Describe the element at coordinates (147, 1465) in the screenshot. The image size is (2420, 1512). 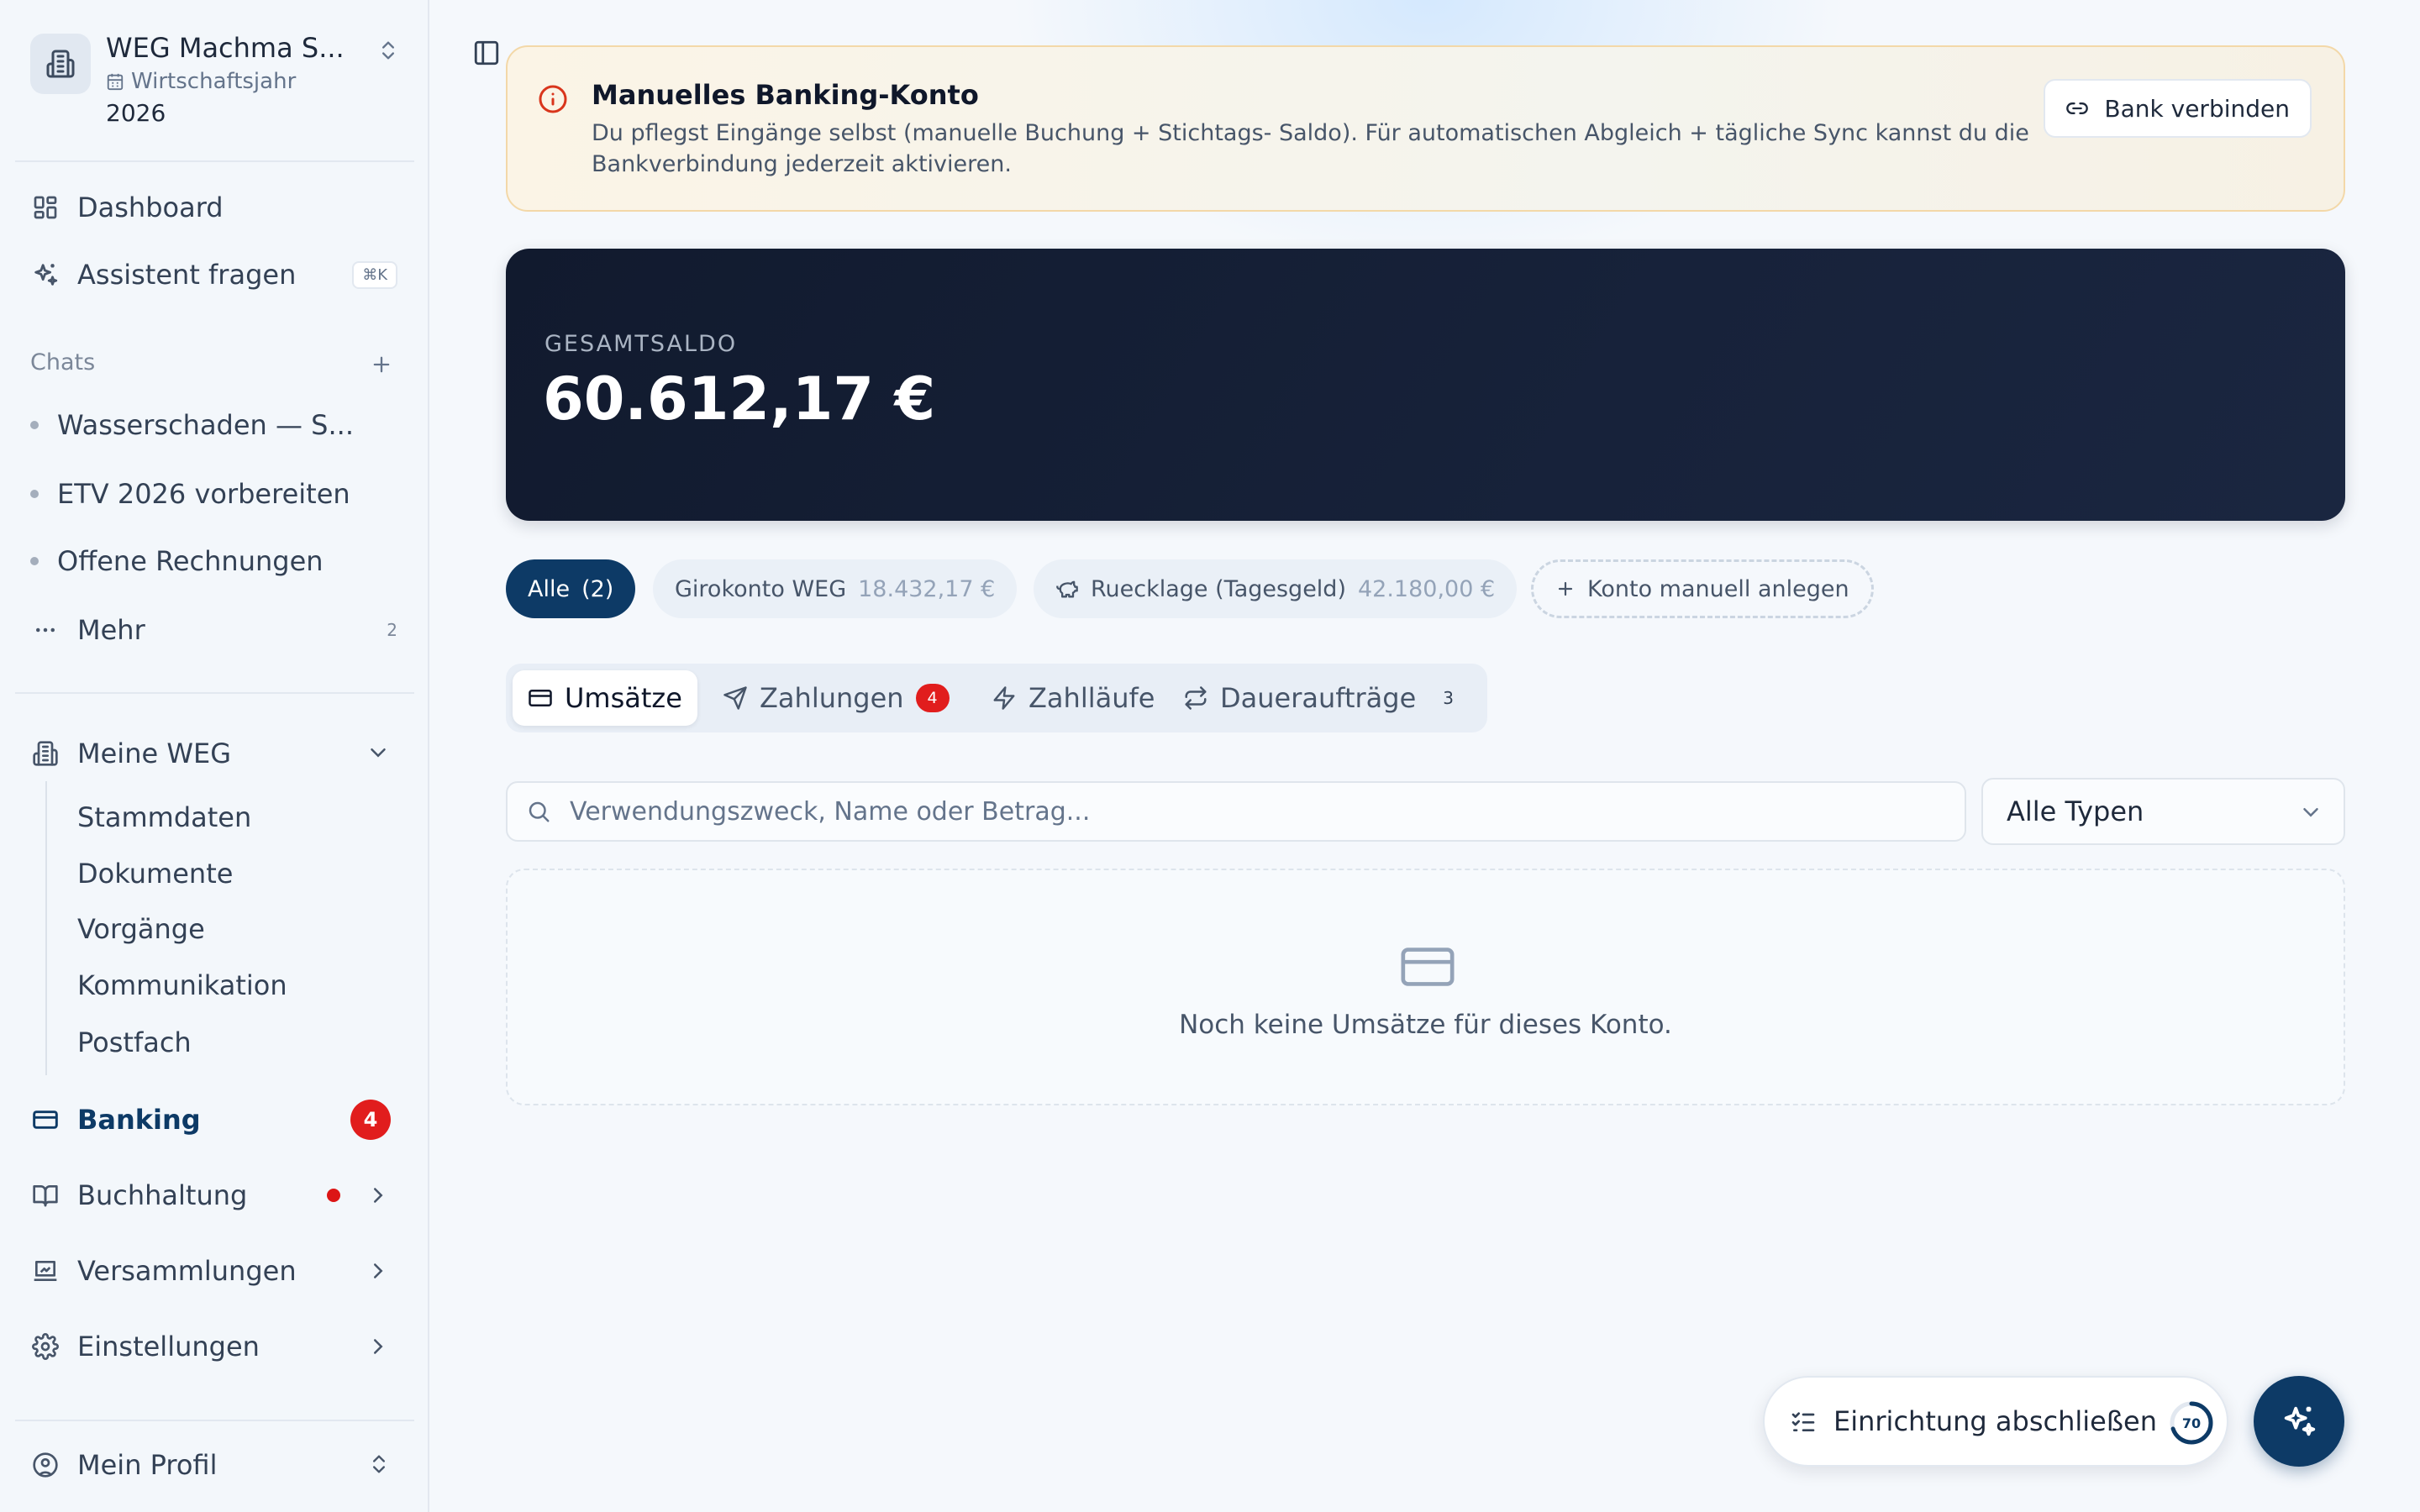
I see `nav-profile-label: Mein Profil` at that location.